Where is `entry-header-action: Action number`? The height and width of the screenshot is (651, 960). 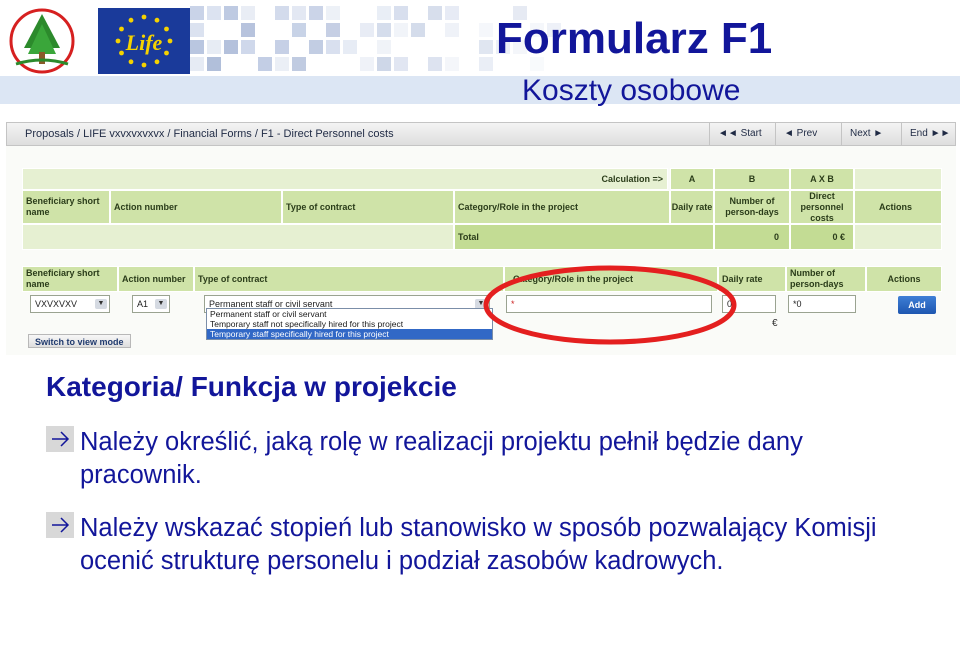
entry-header-action: Action number is located at coordinates (156, 279).